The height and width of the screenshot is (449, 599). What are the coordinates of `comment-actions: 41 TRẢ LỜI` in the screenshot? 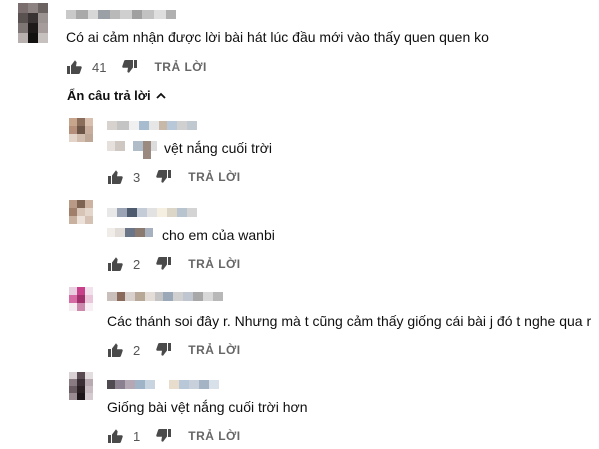 It's located at (136, 67).